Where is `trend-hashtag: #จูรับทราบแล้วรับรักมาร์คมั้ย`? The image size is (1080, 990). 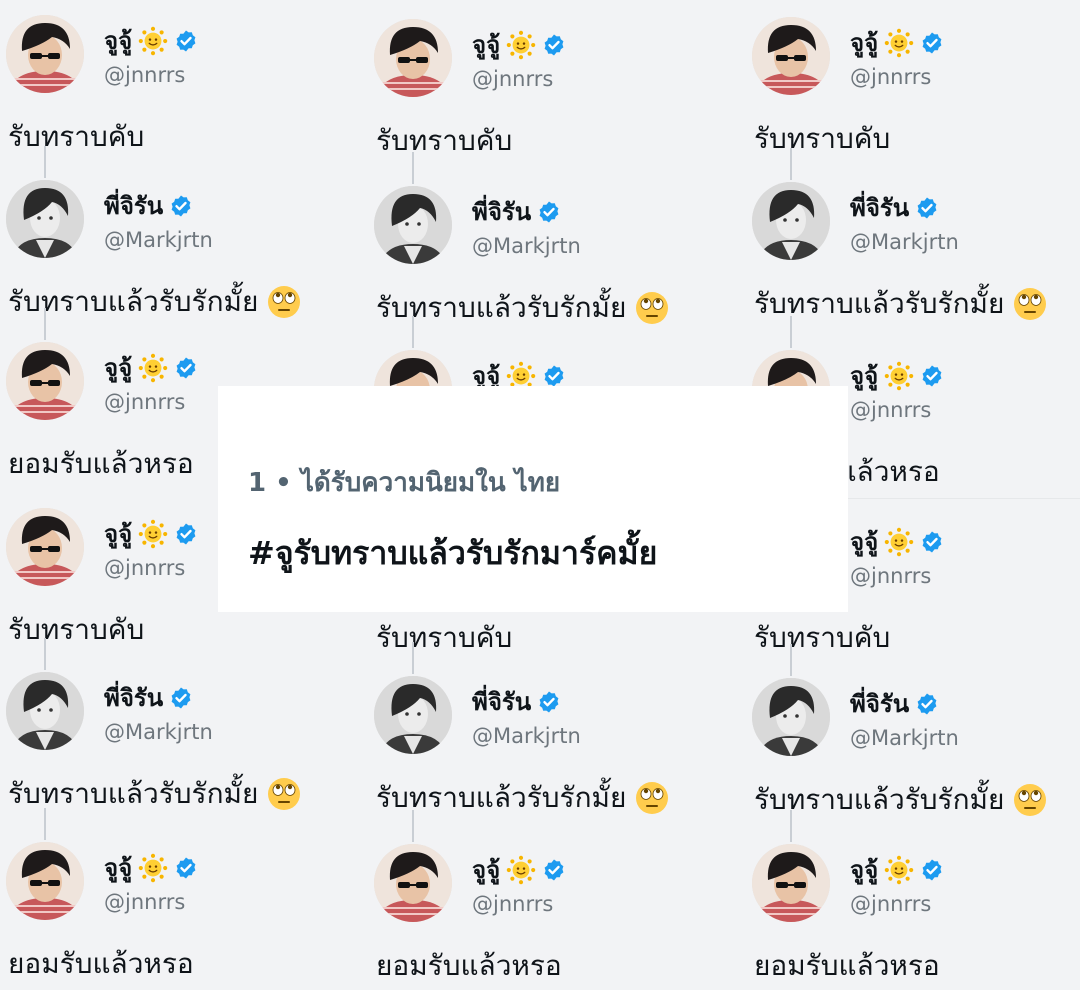
trend-hashtag: #จูรับทราบแล้วรับรักมาร์คมั้ย is located at coordinates (452, 553).